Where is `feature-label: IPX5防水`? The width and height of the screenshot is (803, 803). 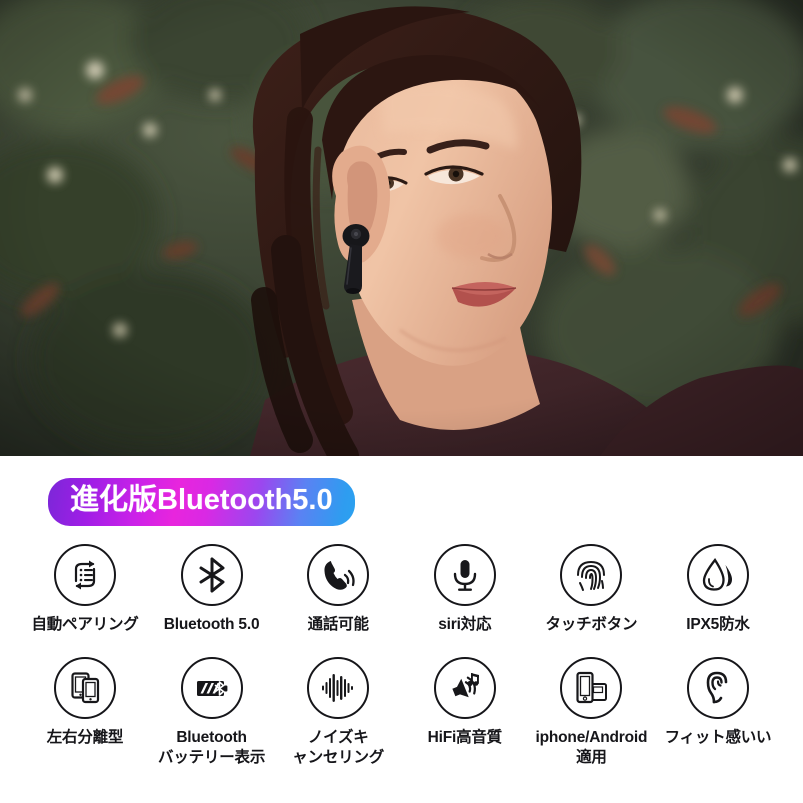
feature-label: IPX5防水 is located at coordinates (718, 624).